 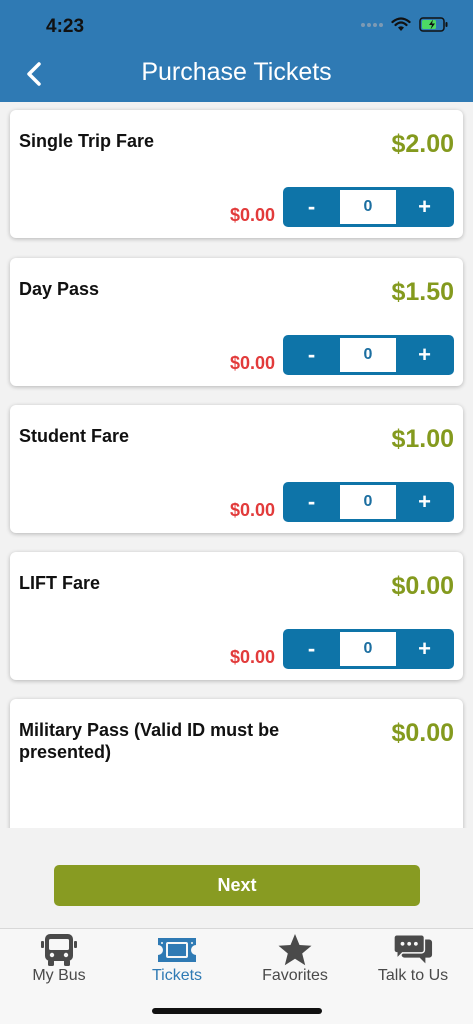 I want to click on tab-talk-to-us: Talk to Us, so click(x=413, y=961).